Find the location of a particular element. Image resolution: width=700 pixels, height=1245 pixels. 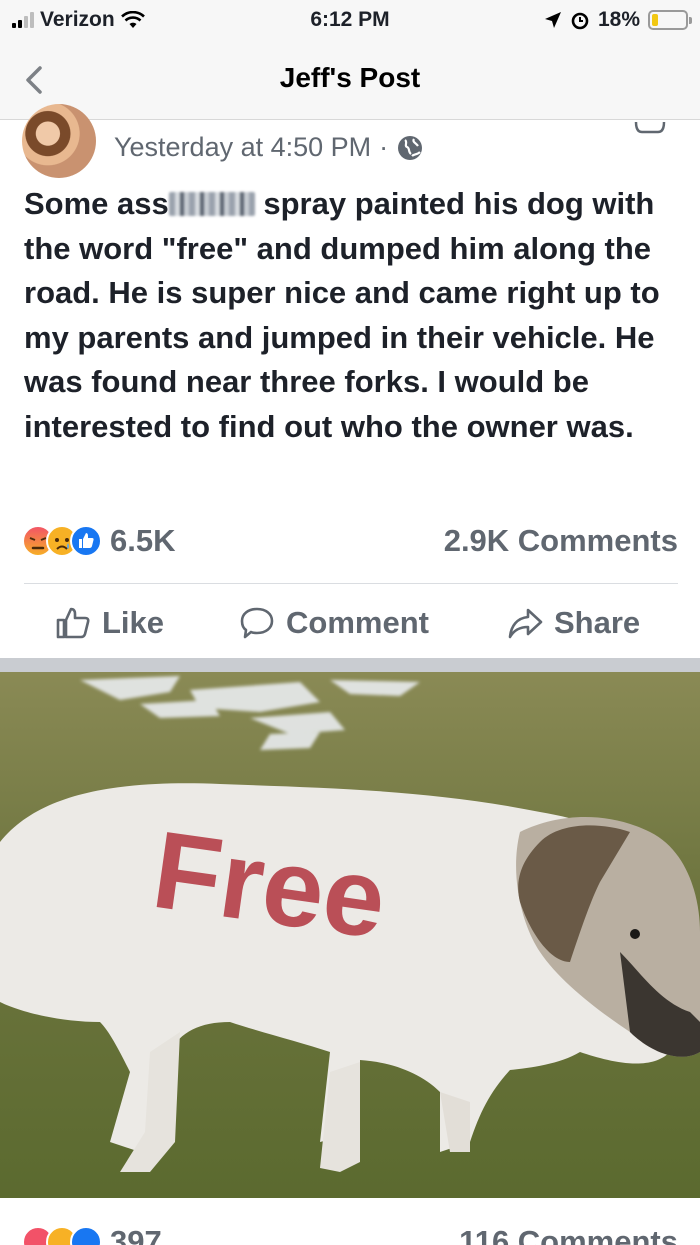

next-reaction-icons: 397 is located at coordinates (92, 1234).